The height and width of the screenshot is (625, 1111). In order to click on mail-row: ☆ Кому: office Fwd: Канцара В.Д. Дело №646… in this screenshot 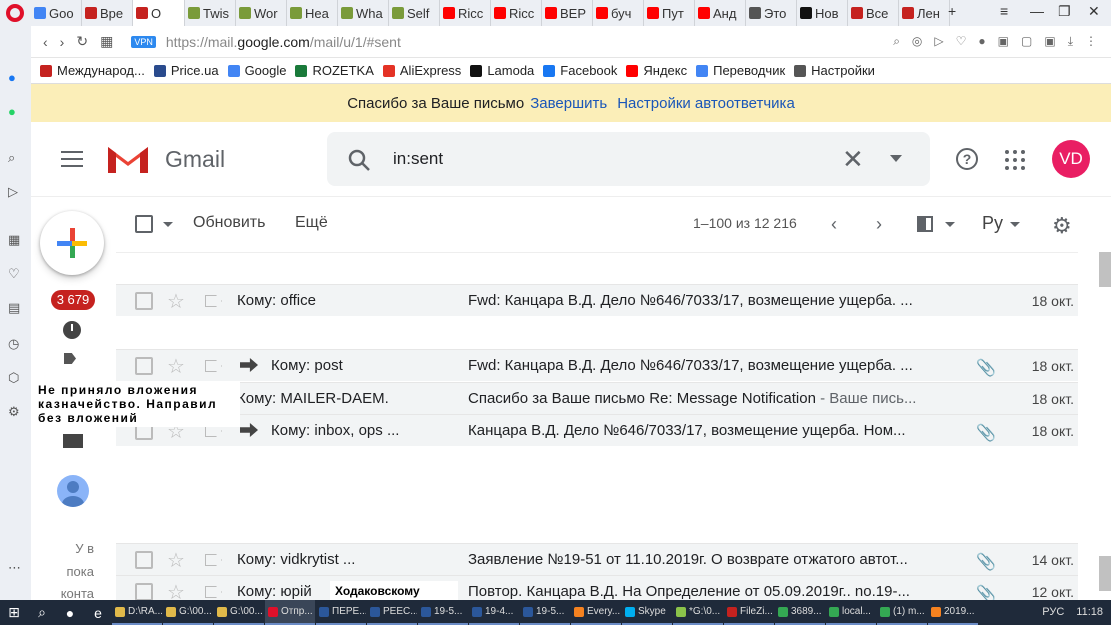, I will do `click(597, 300)`.